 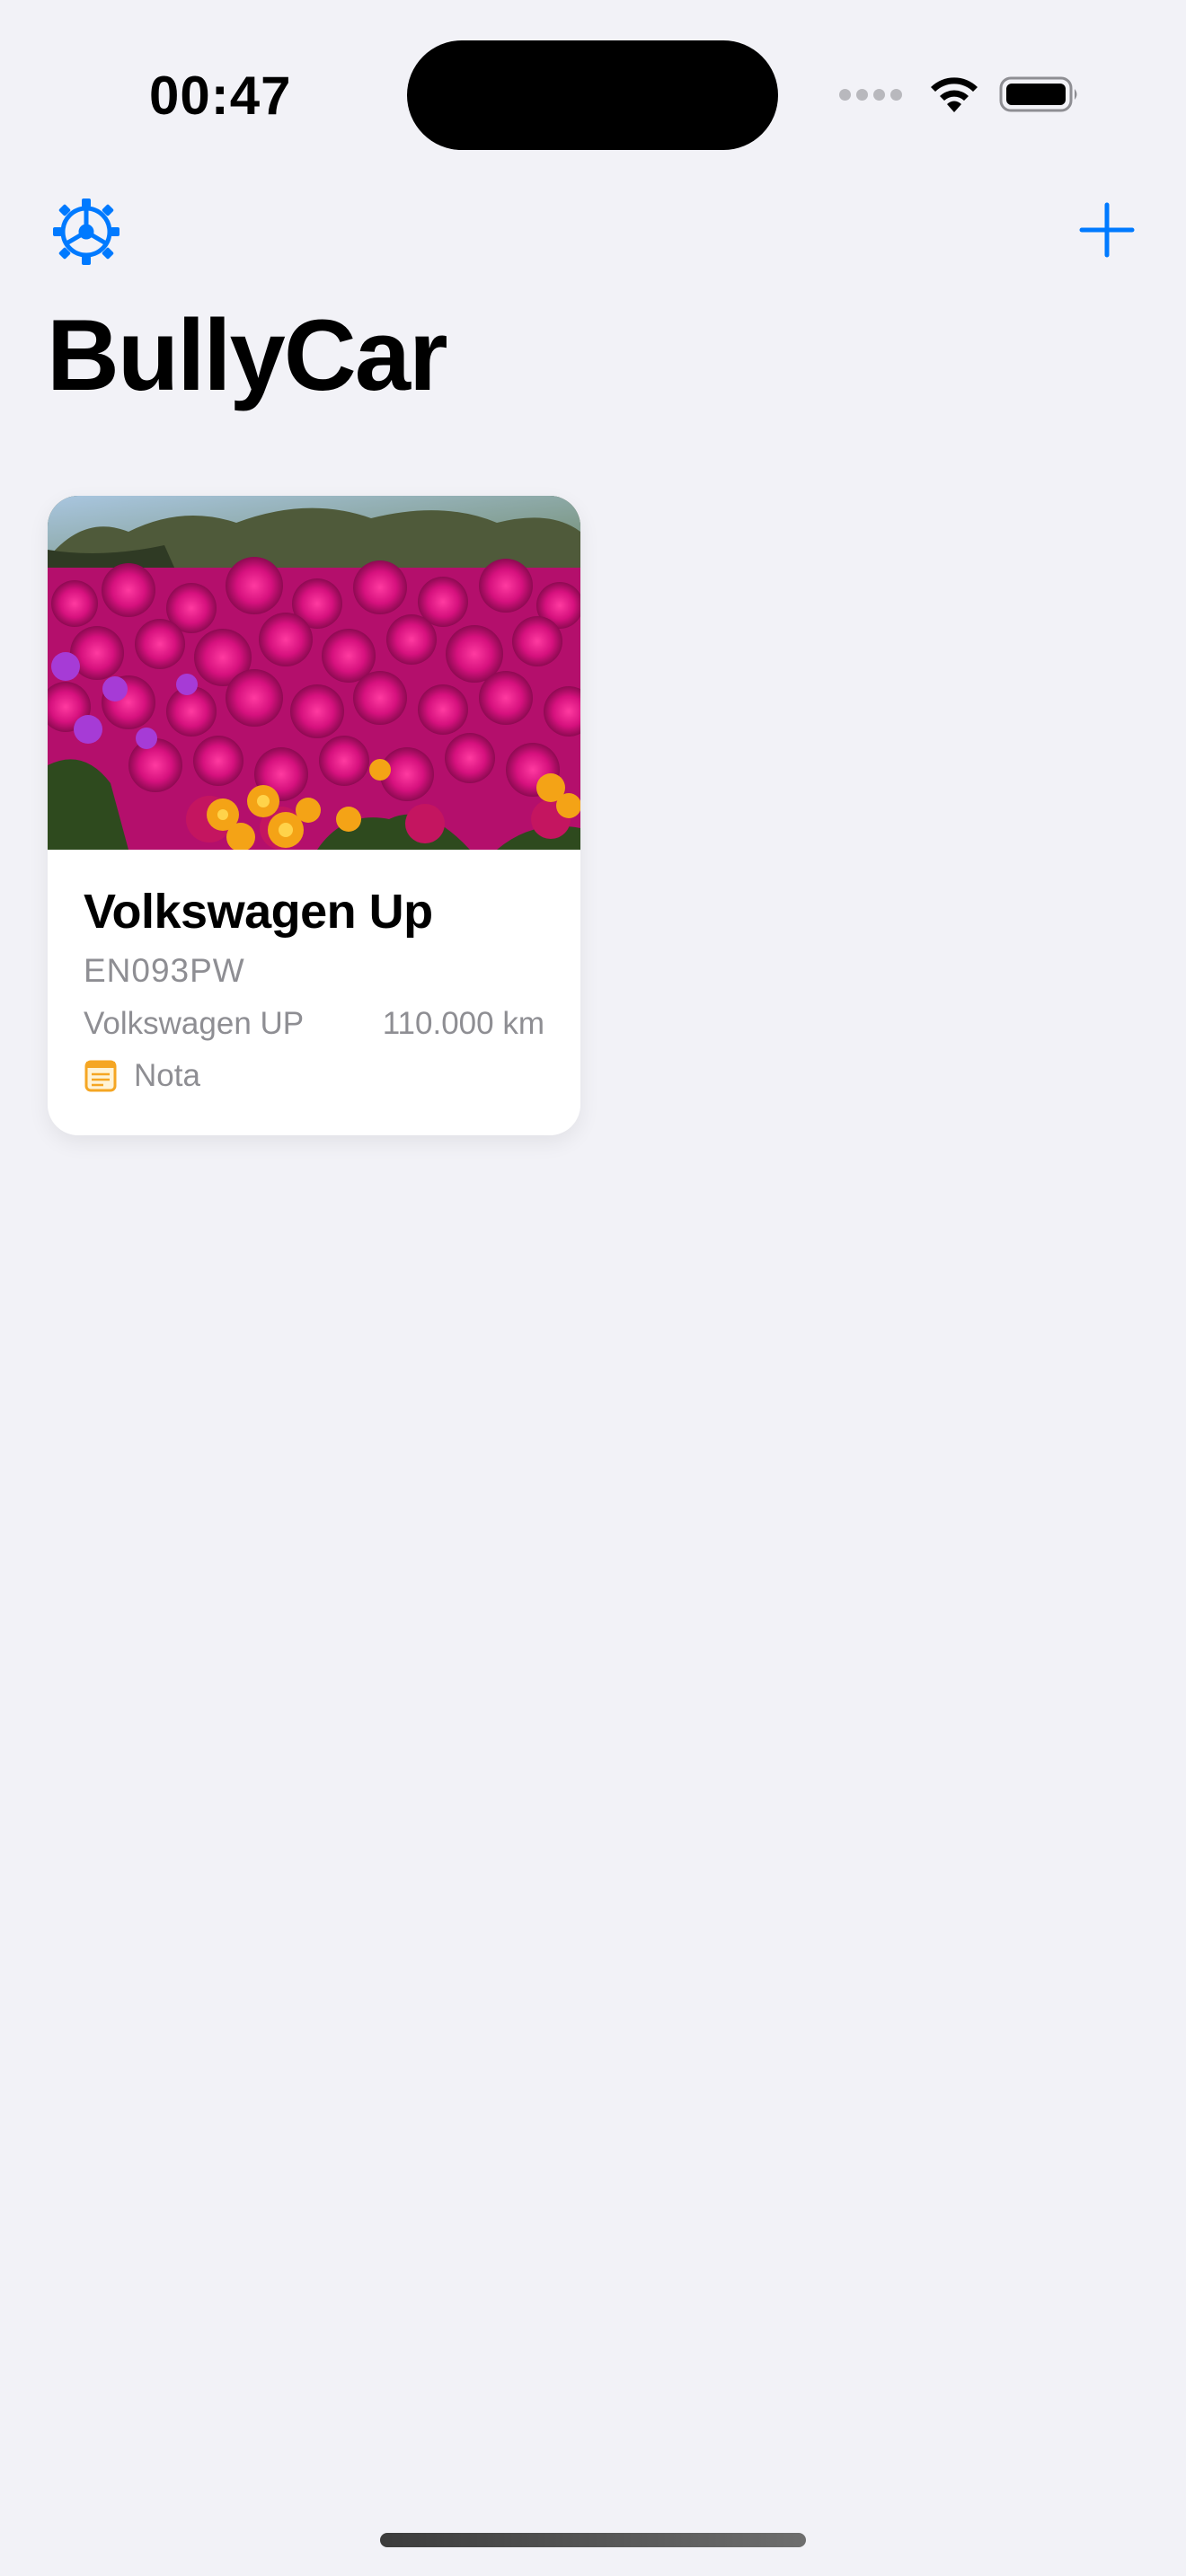 What do you see at coordinates (100, 1076) in the screenshot?
I see `note-icon` at bounding box center [100, 1076].